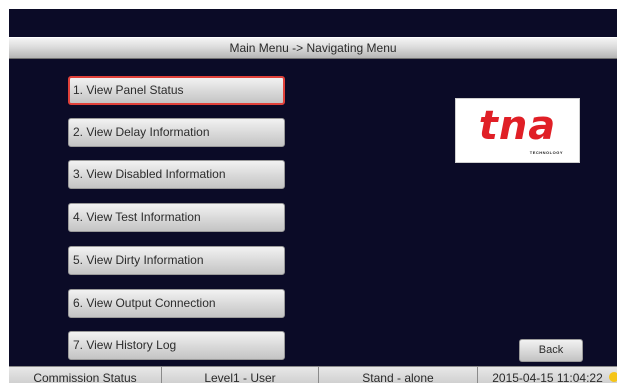  Describe the element at coordinates (85, 375) in the screenshot. I see `commission-status: Commission Status` at that location.